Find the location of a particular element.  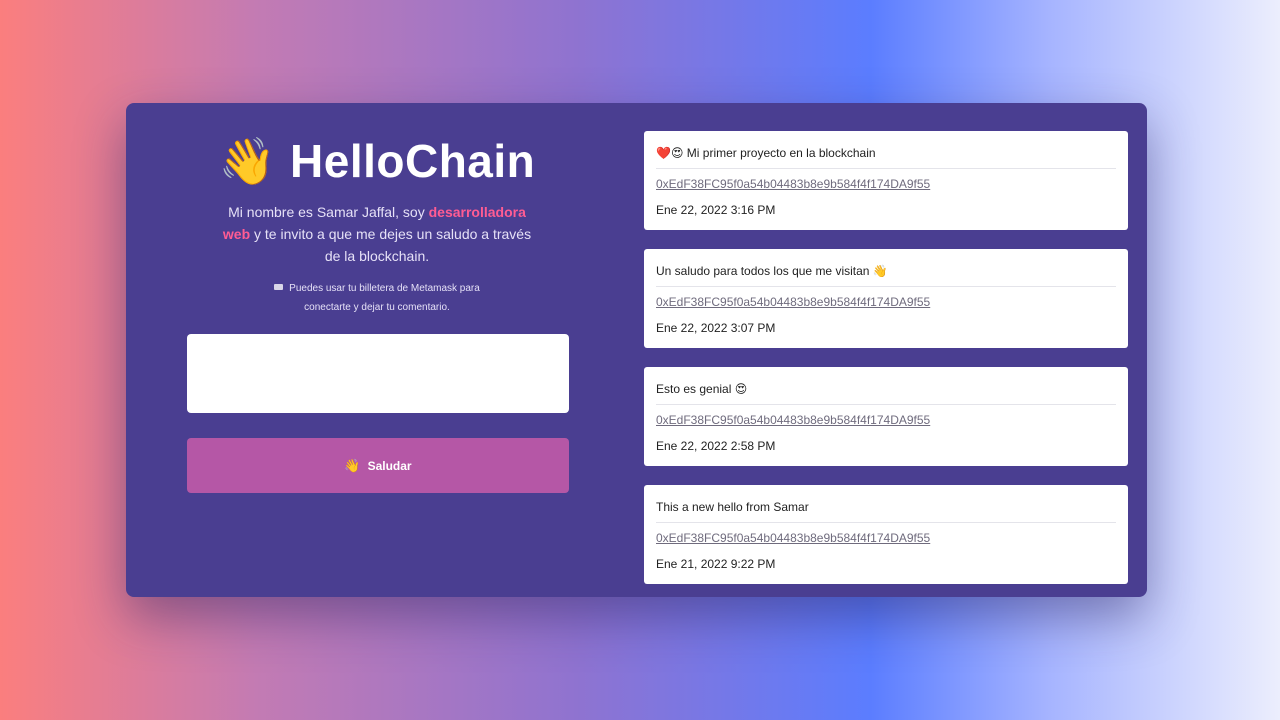

greet-button-label: Saludar is located at coordinates (389, 465).